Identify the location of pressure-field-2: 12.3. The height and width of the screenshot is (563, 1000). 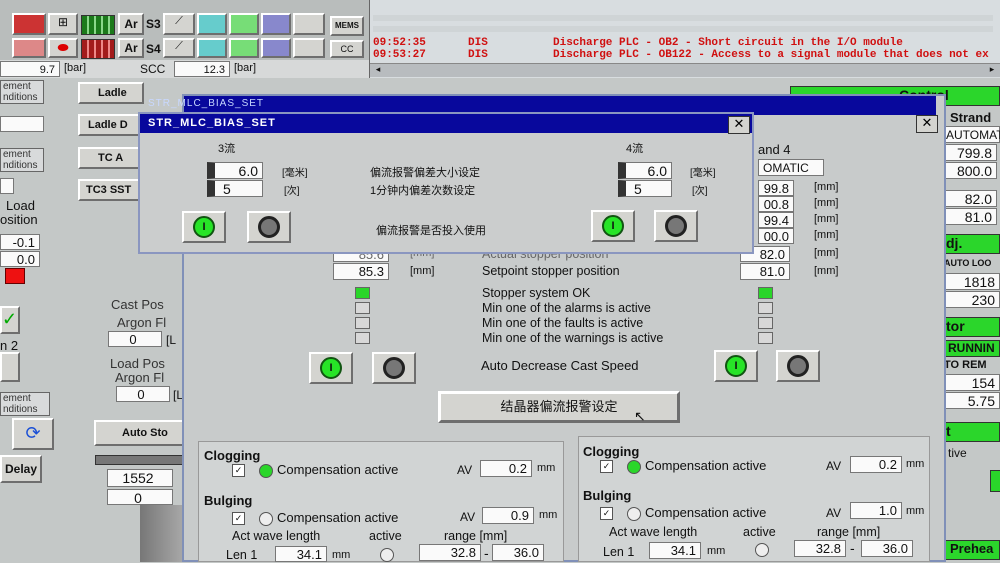
(202, 69).